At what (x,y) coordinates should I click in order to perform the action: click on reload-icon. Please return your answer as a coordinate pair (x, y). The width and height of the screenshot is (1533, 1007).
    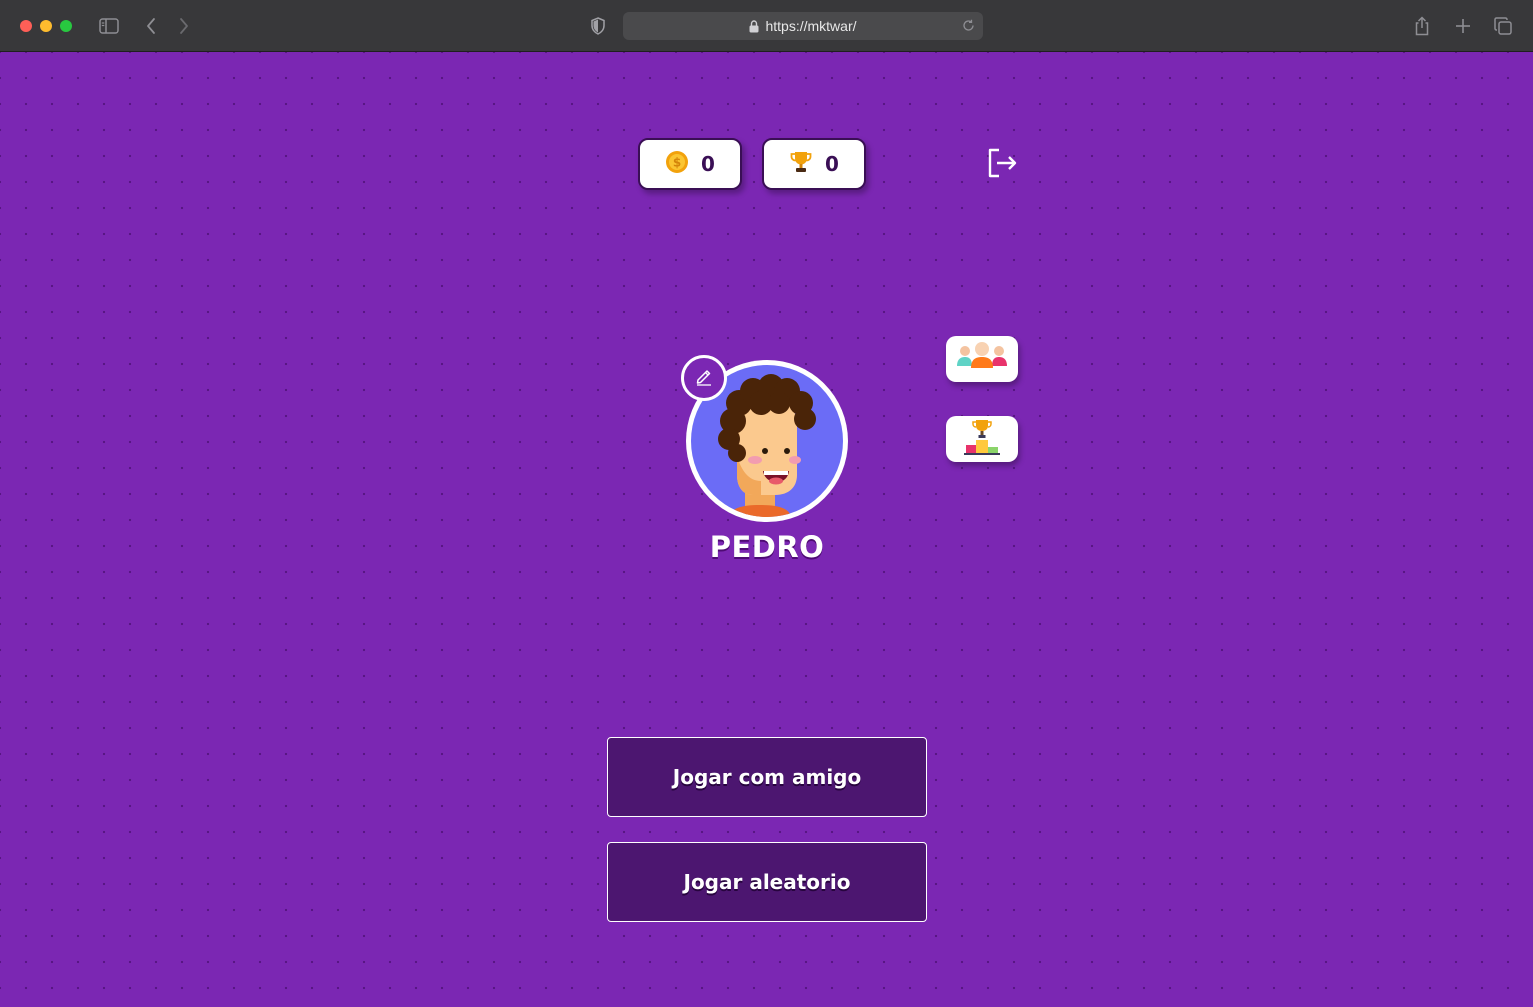
    Looking at the image, I should click on (968, 25).